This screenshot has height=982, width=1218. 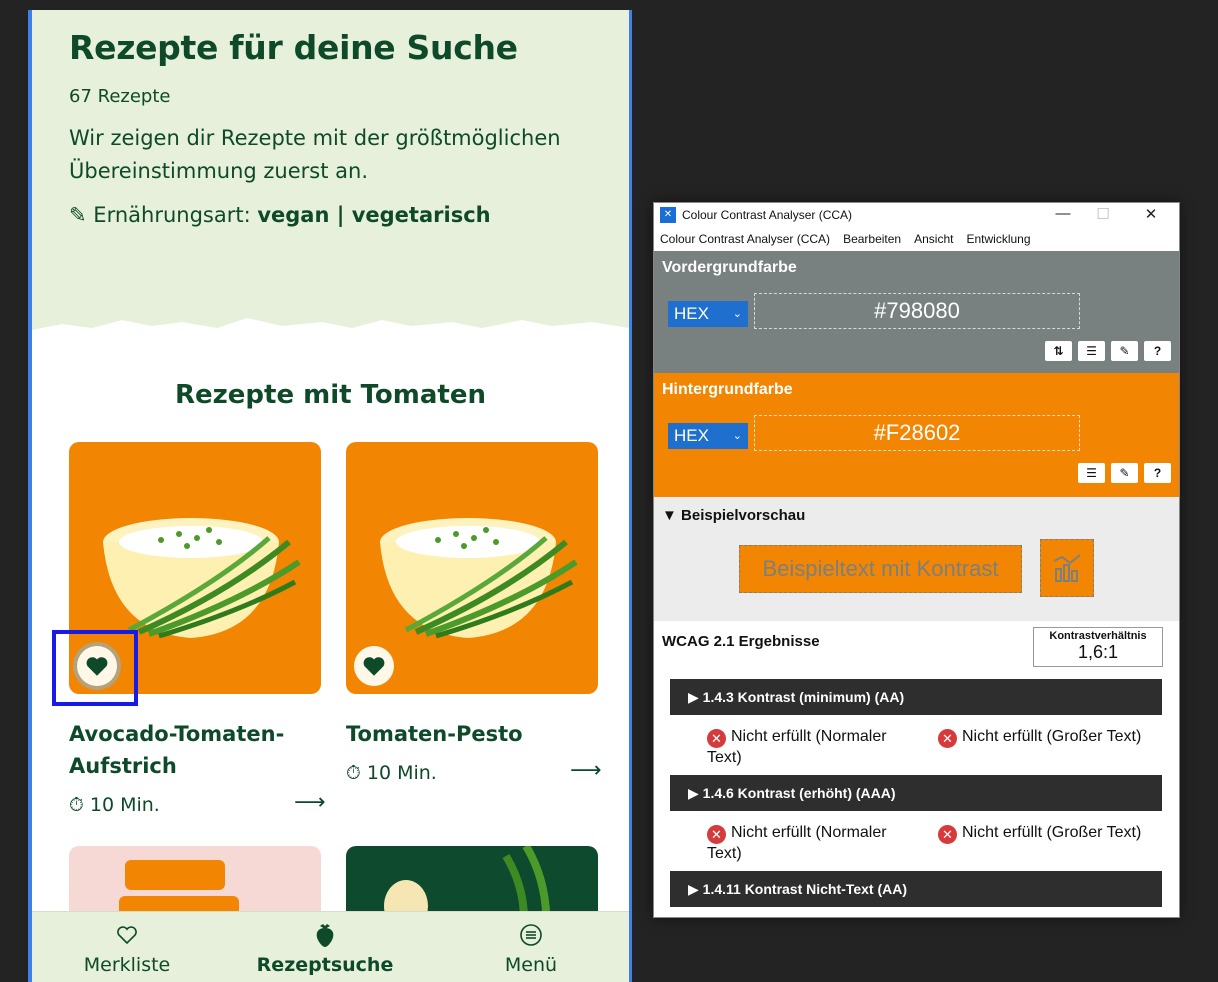 What do you see at coordinates (916, 697) in the screenshot?
I see `criterion-toggle: ▶ 1.4.3 Kontrast (minimum) (AA)` at bounding box center [916, 697].